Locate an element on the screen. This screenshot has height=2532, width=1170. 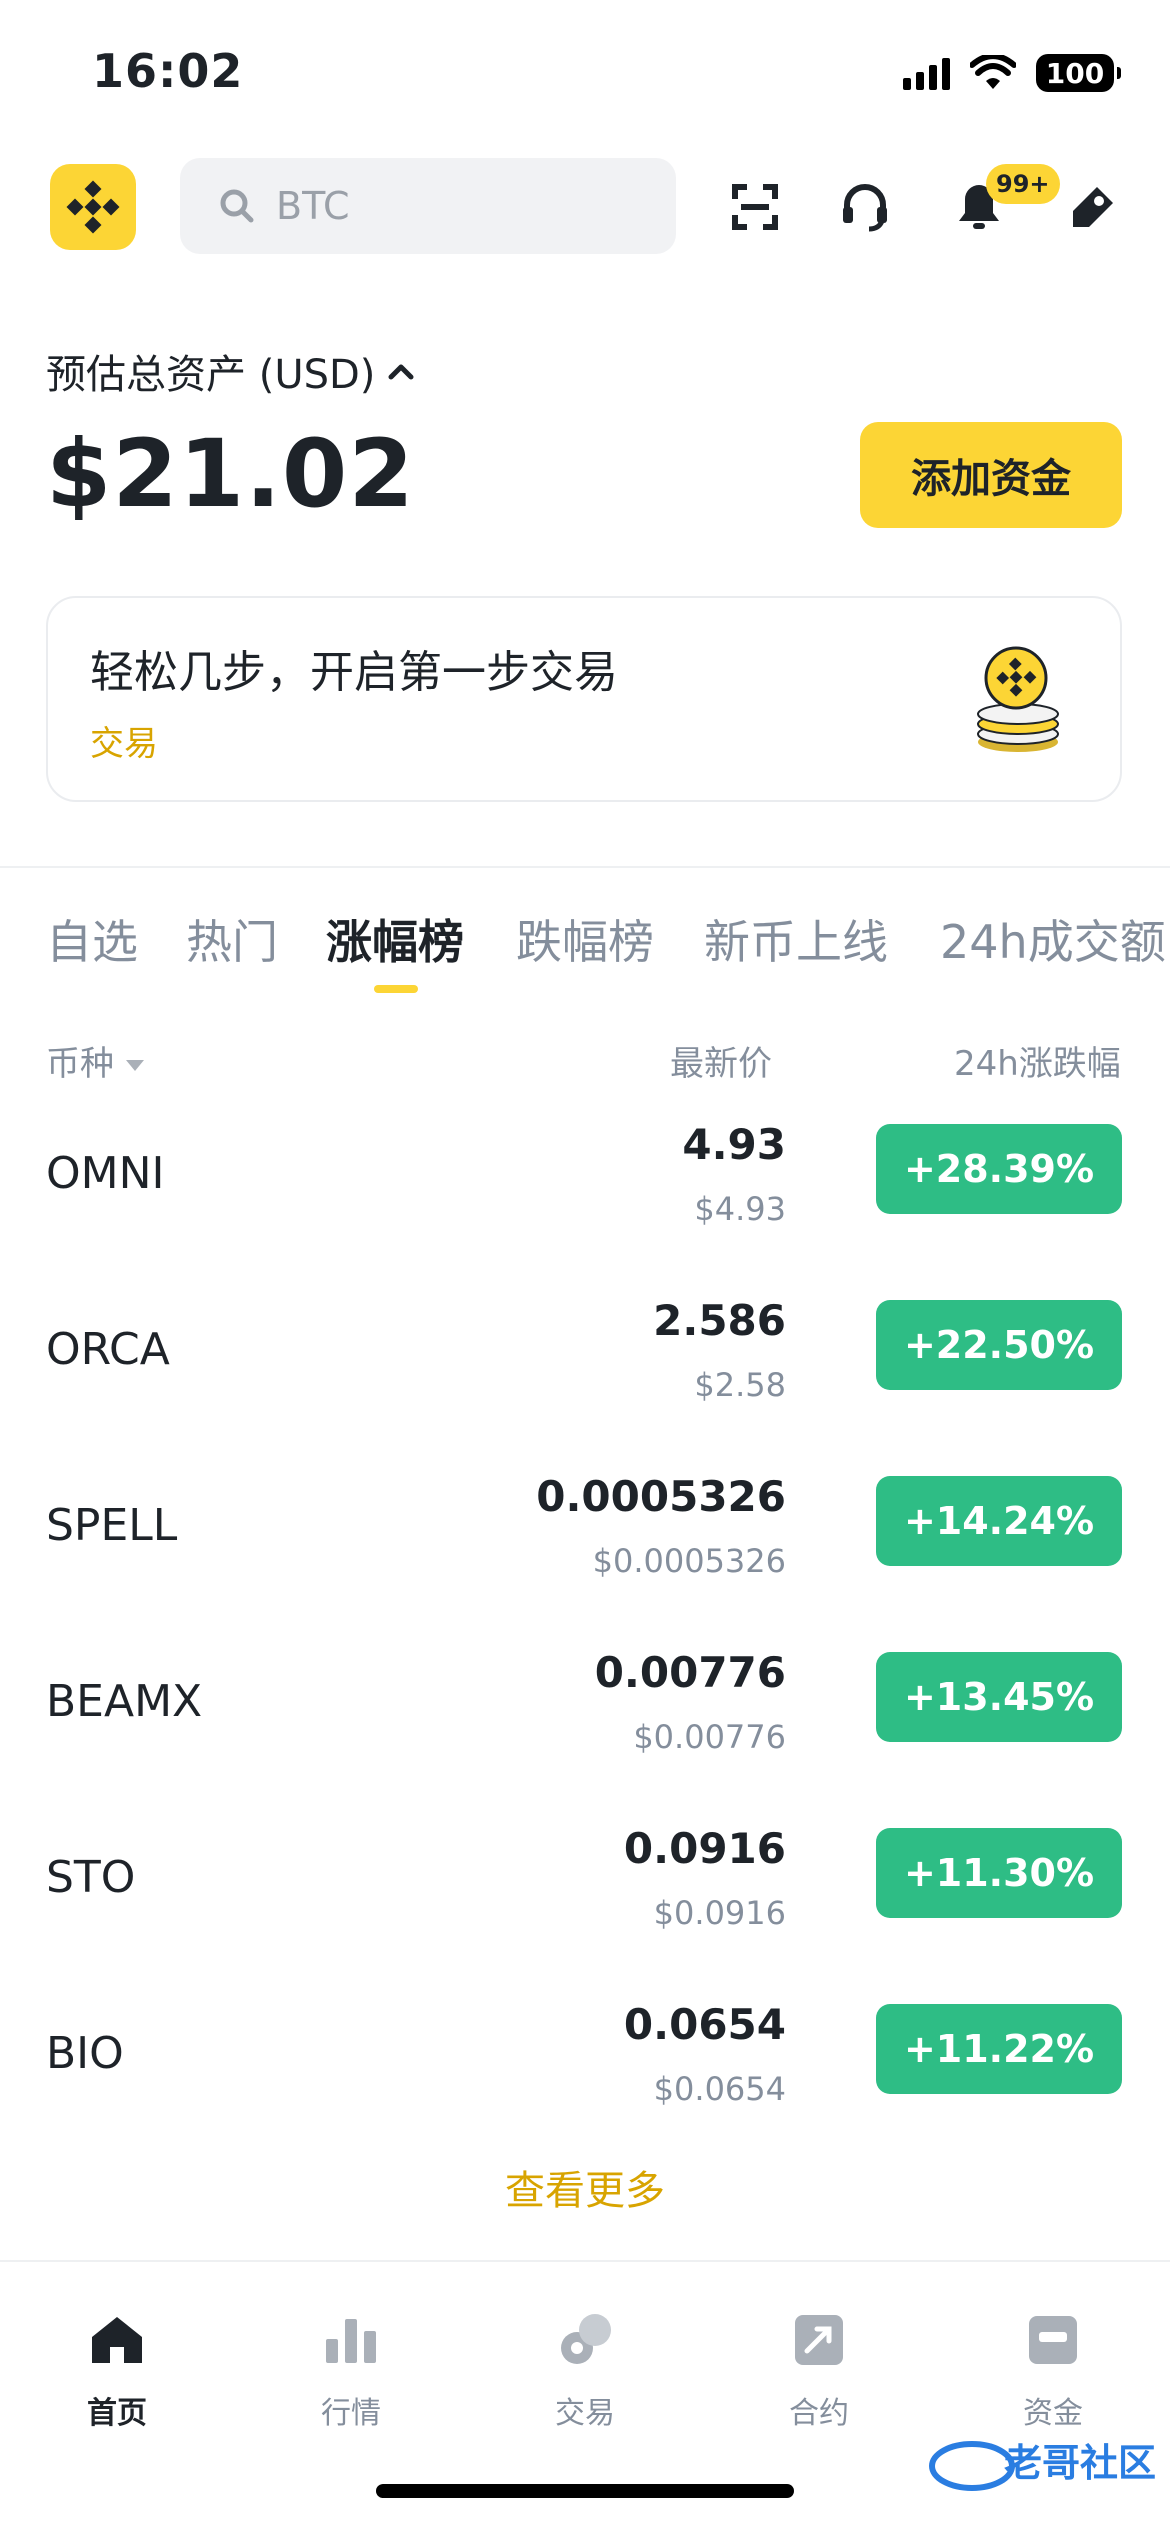
binance-logo-icon is located at coordinates (93, 207).